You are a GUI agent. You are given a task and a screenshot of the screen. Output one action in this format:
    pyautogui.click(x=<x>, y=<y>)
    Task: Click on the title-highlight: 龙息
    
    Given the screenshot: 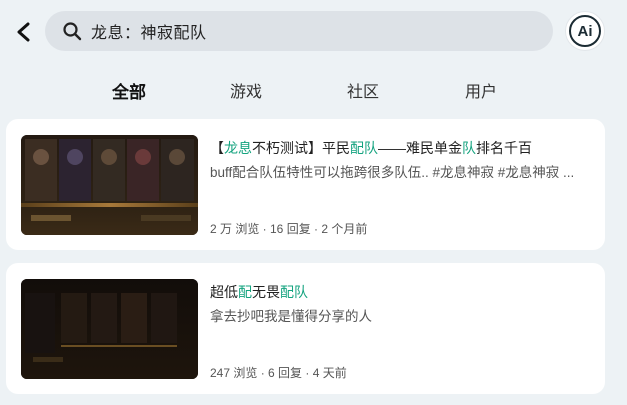 What is the action you would take?
    pyautogui.click(x=238, y=148)
    